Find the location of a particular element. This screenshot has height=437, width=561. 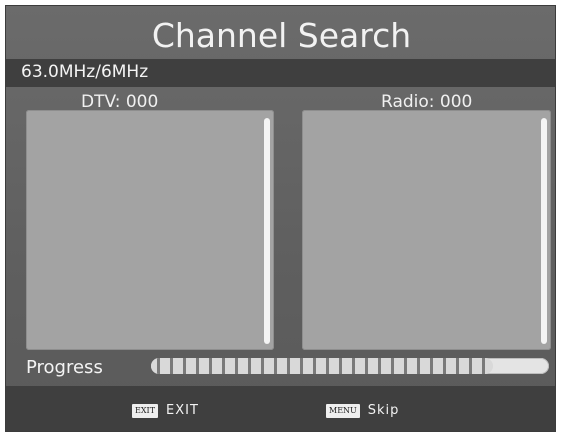

progress-bar-fill is located at coordinates (322, 366).